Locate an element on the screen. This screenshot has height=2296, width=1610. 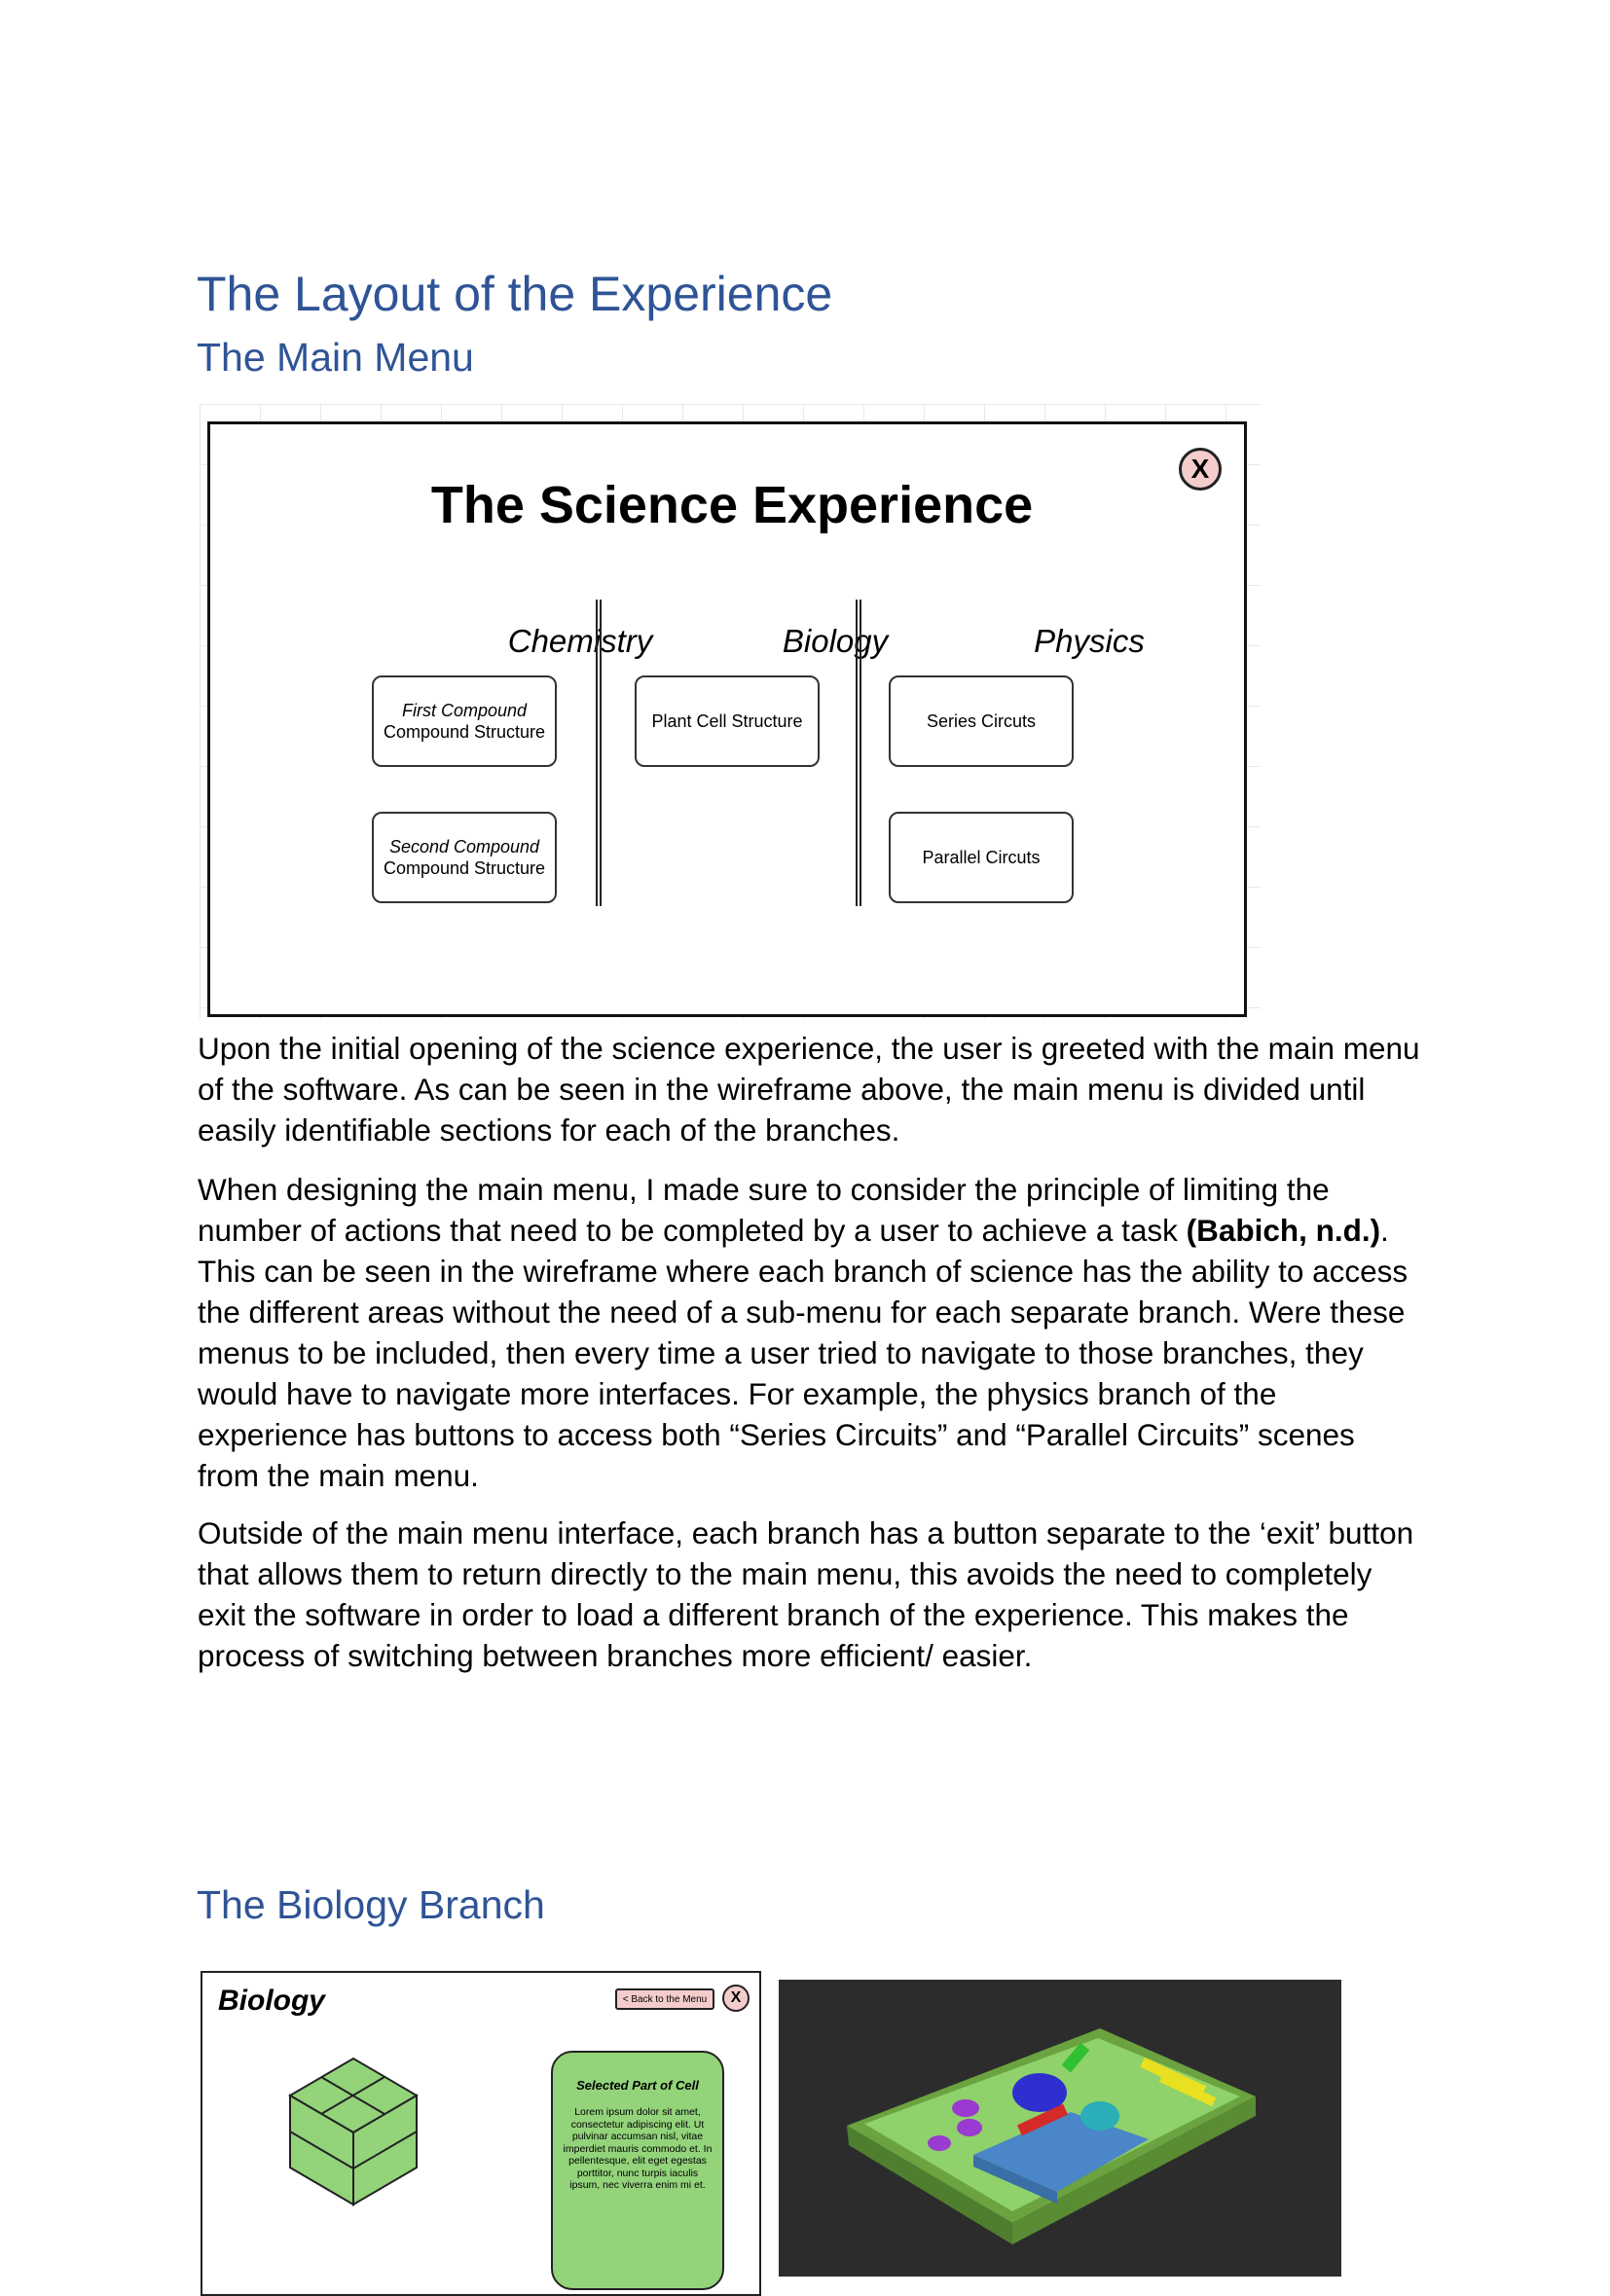
first-compound-button: First Compound Compound Structure is located at coordinates (465, 721).